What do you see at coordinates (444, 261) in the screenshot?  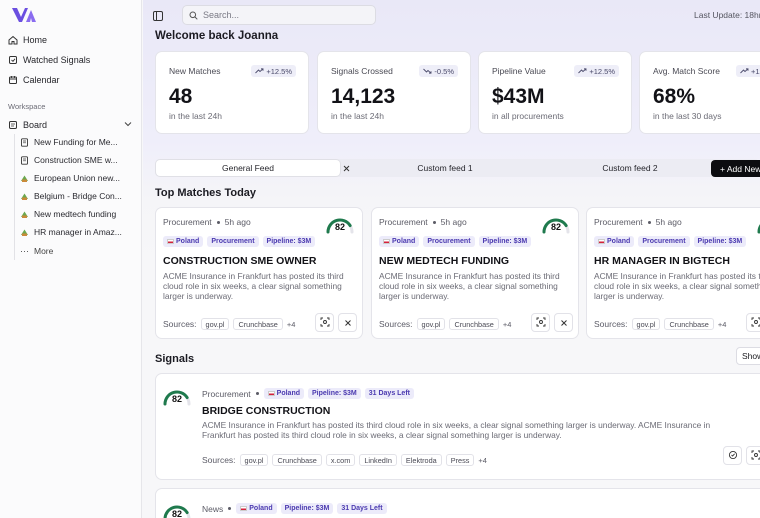 I see `match-title: NEW MEDTECH FUNDING` at bounding box center [444, 261].